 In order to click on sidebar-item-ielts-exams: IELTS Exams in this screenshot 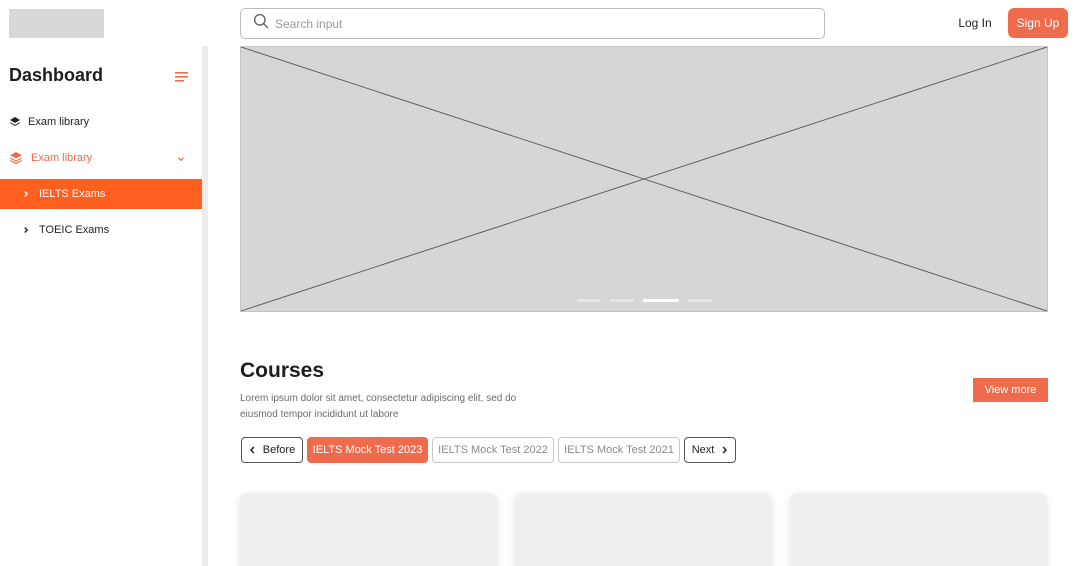, I will do `click(101, 194)`.